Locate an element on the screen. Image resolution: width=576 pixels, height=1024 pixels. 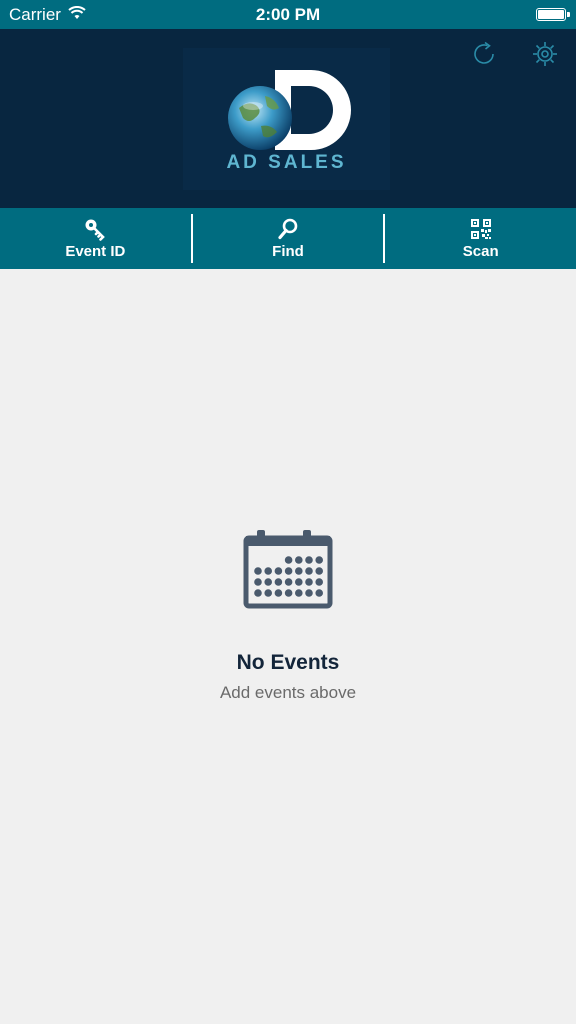
globe-icon is located at coordinates (260, 118).